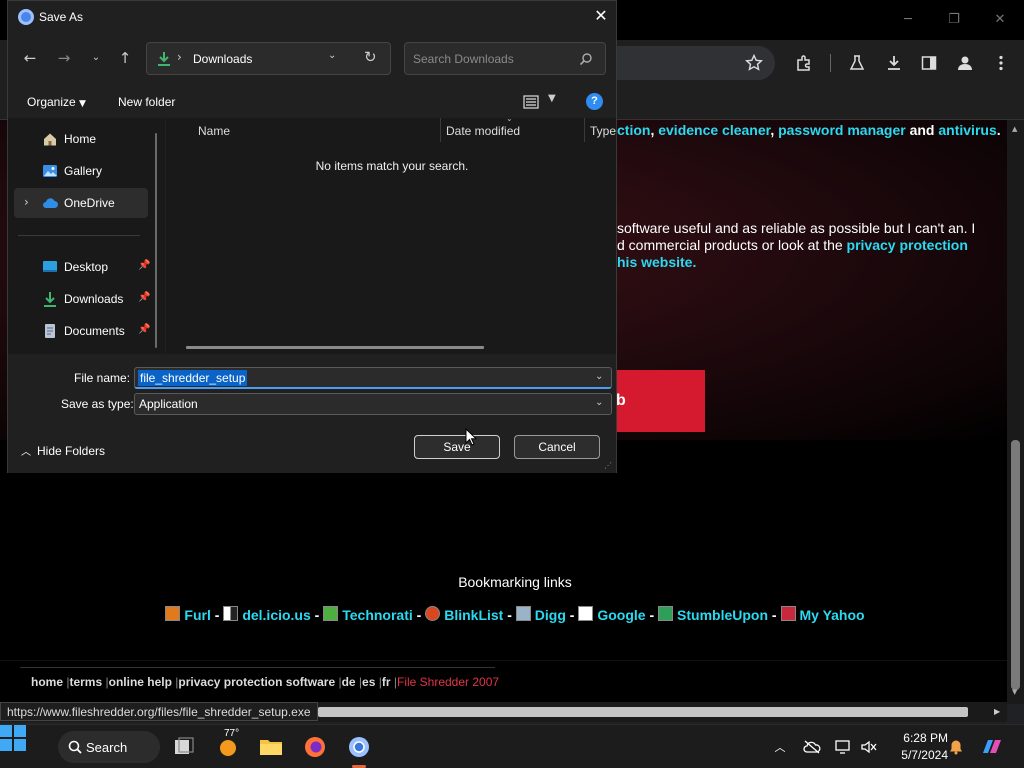 The width and height of the screenshot is (1024, 768). What do you see at coordinates (722, 615) in the screenshot?
I see `bookmark-link-stumbleupon: StumbleUpon` at bounding box center [722, 615].